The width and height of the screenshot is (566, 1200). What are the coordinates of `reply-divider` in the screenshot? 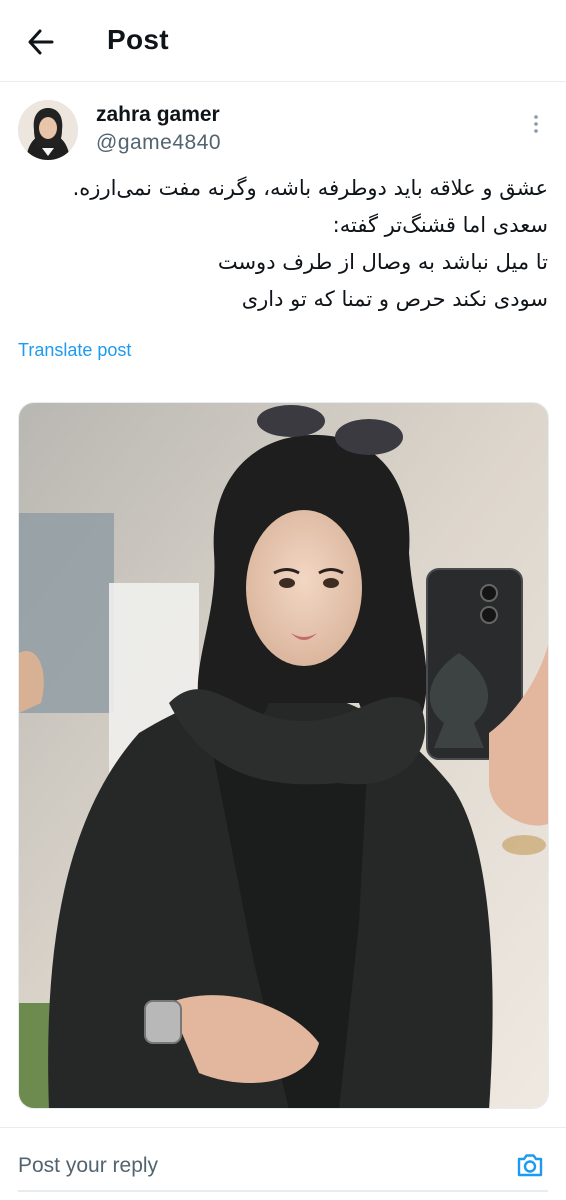 It's located at (283, 1127).